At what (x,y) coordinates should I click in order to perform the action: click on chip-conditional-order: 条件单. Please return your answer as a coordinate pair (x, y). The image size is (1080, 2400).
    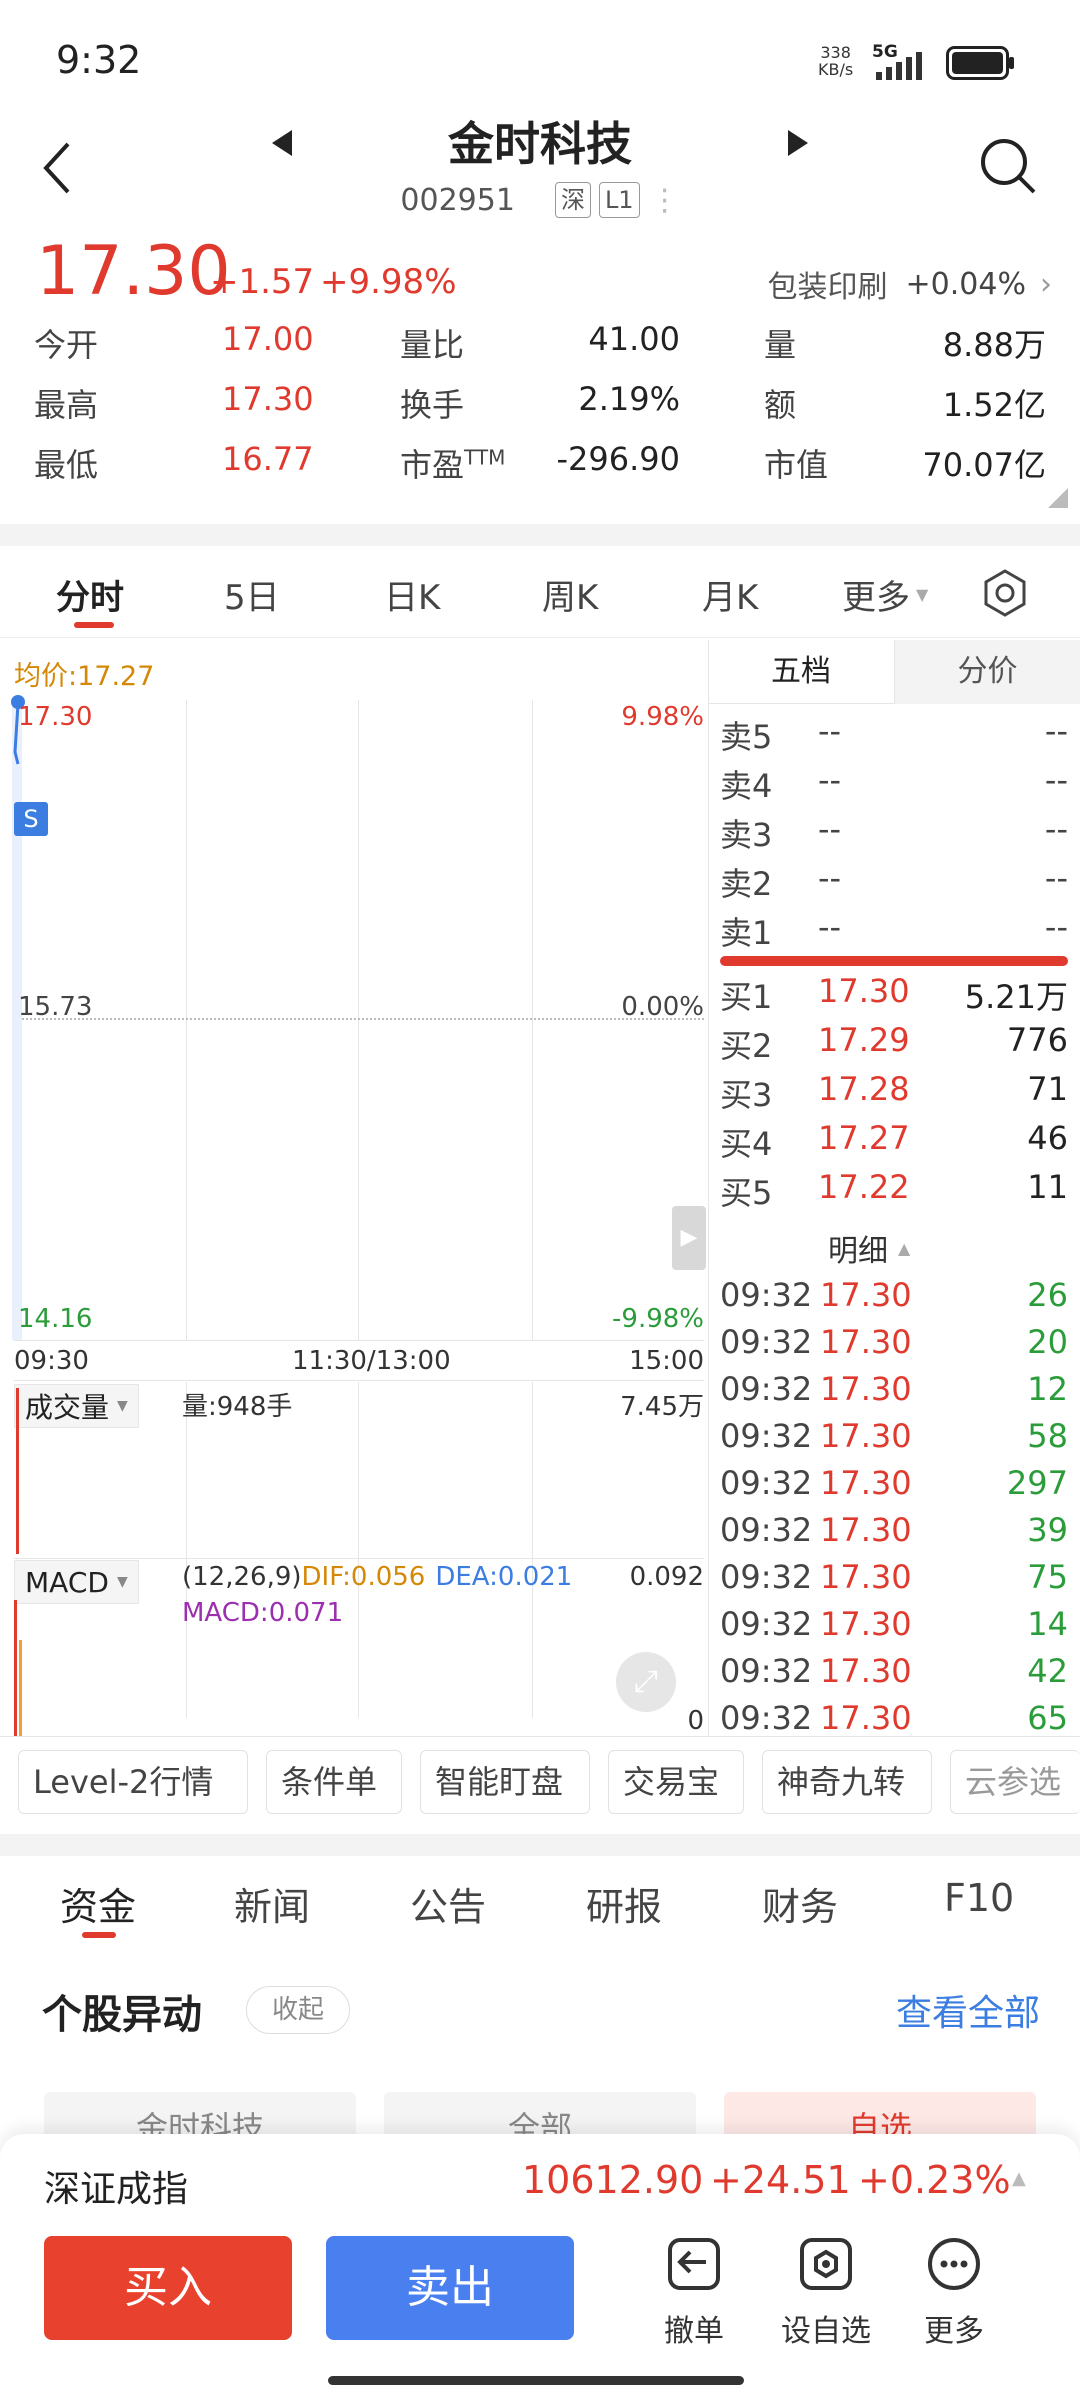
    Looking at the image, I should click on (334, 1782).